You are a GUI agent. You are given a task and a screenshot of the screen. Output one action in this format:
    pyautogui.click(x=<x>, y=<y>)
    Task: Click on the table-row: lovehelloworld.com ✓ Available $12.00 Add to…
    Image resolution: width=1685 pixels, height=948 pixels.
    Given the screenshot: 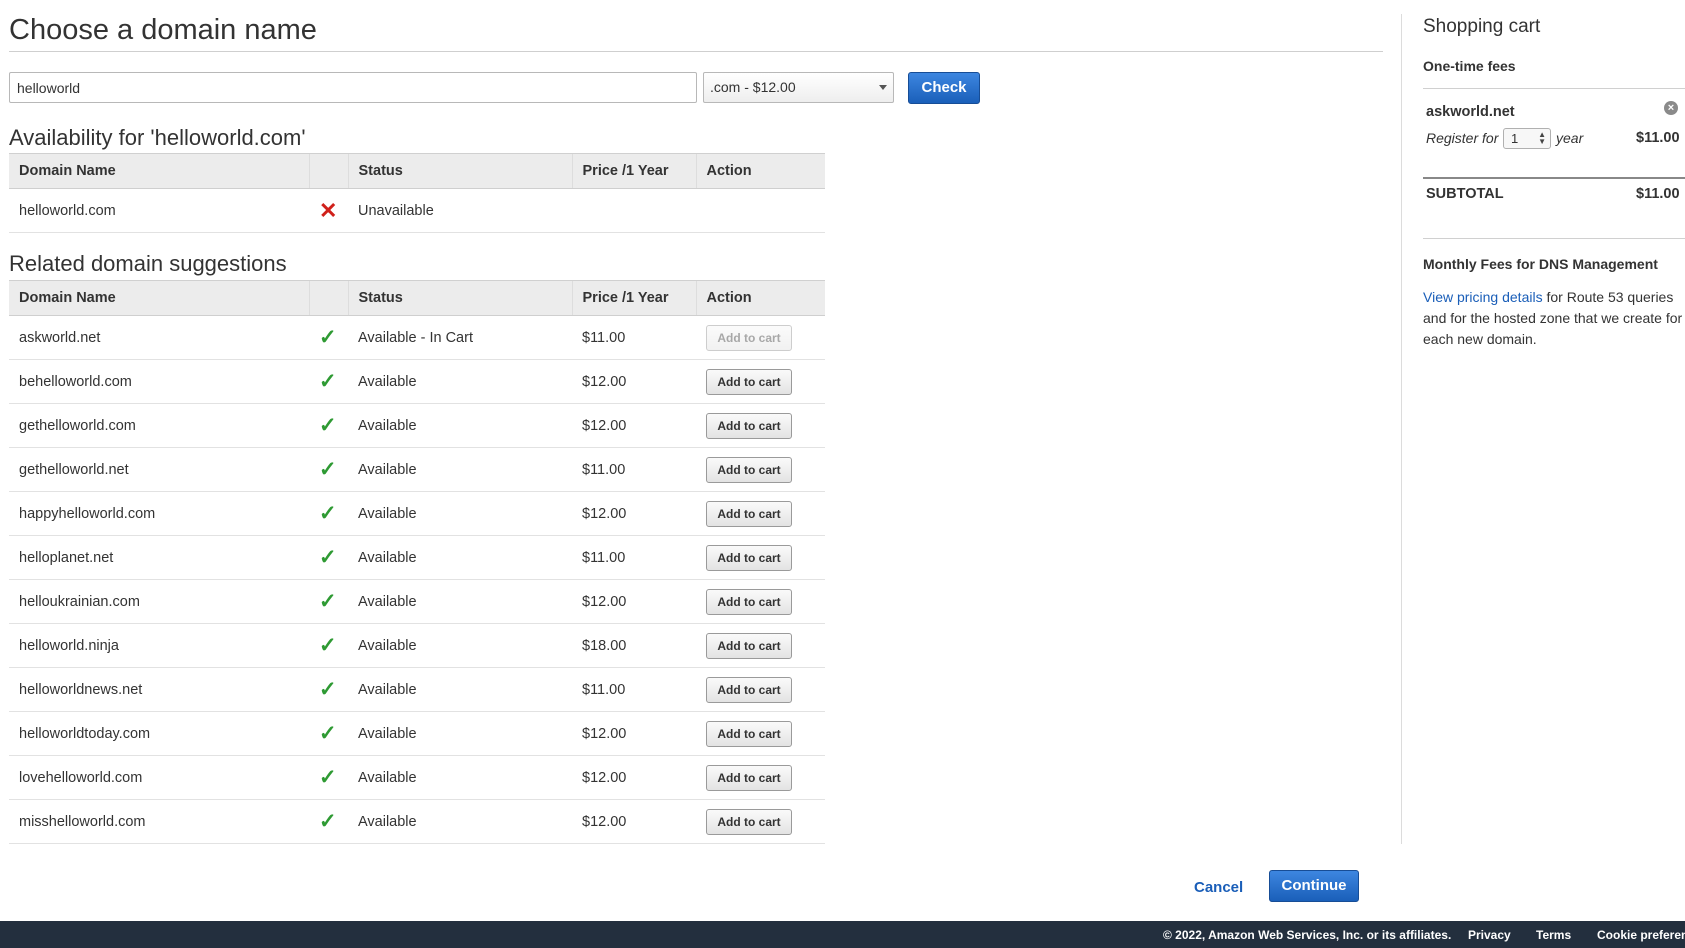 What is the action you would take?
    pyautogui.click(x=417, y=777)
    